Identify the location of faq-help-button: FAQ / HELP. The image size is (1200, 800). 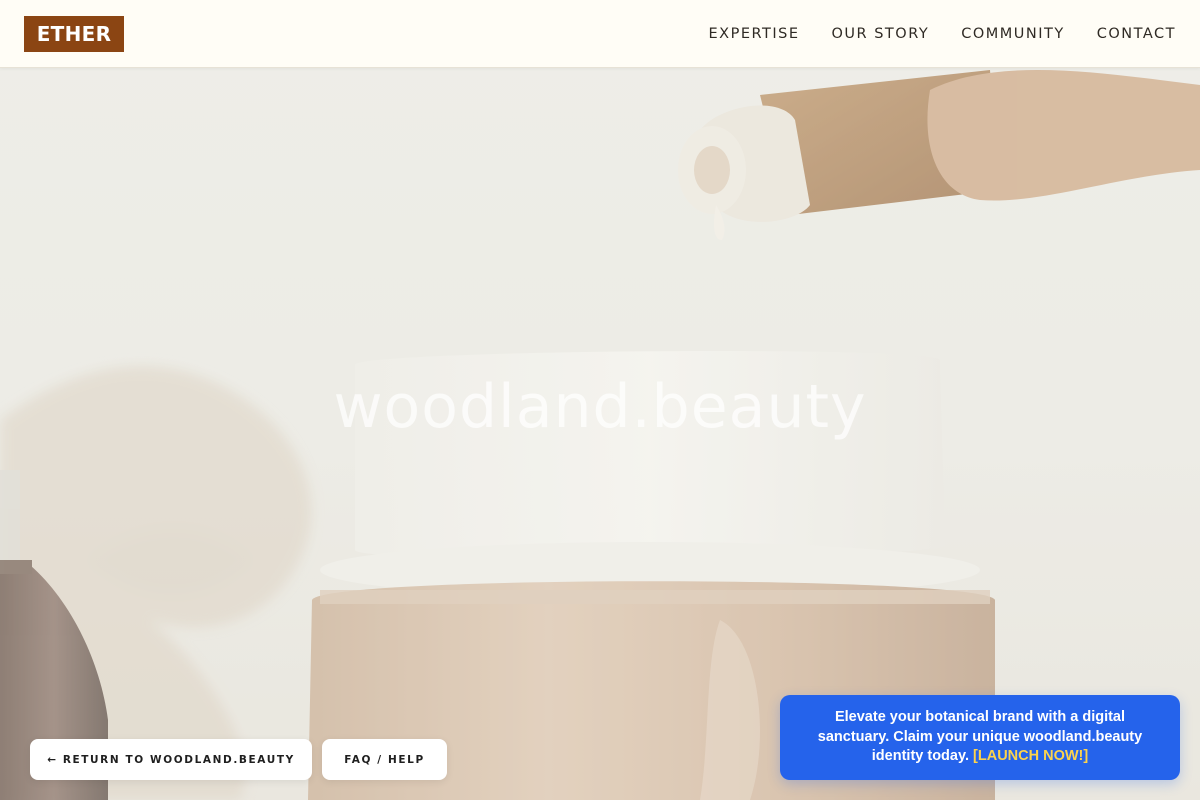
(384, 759).